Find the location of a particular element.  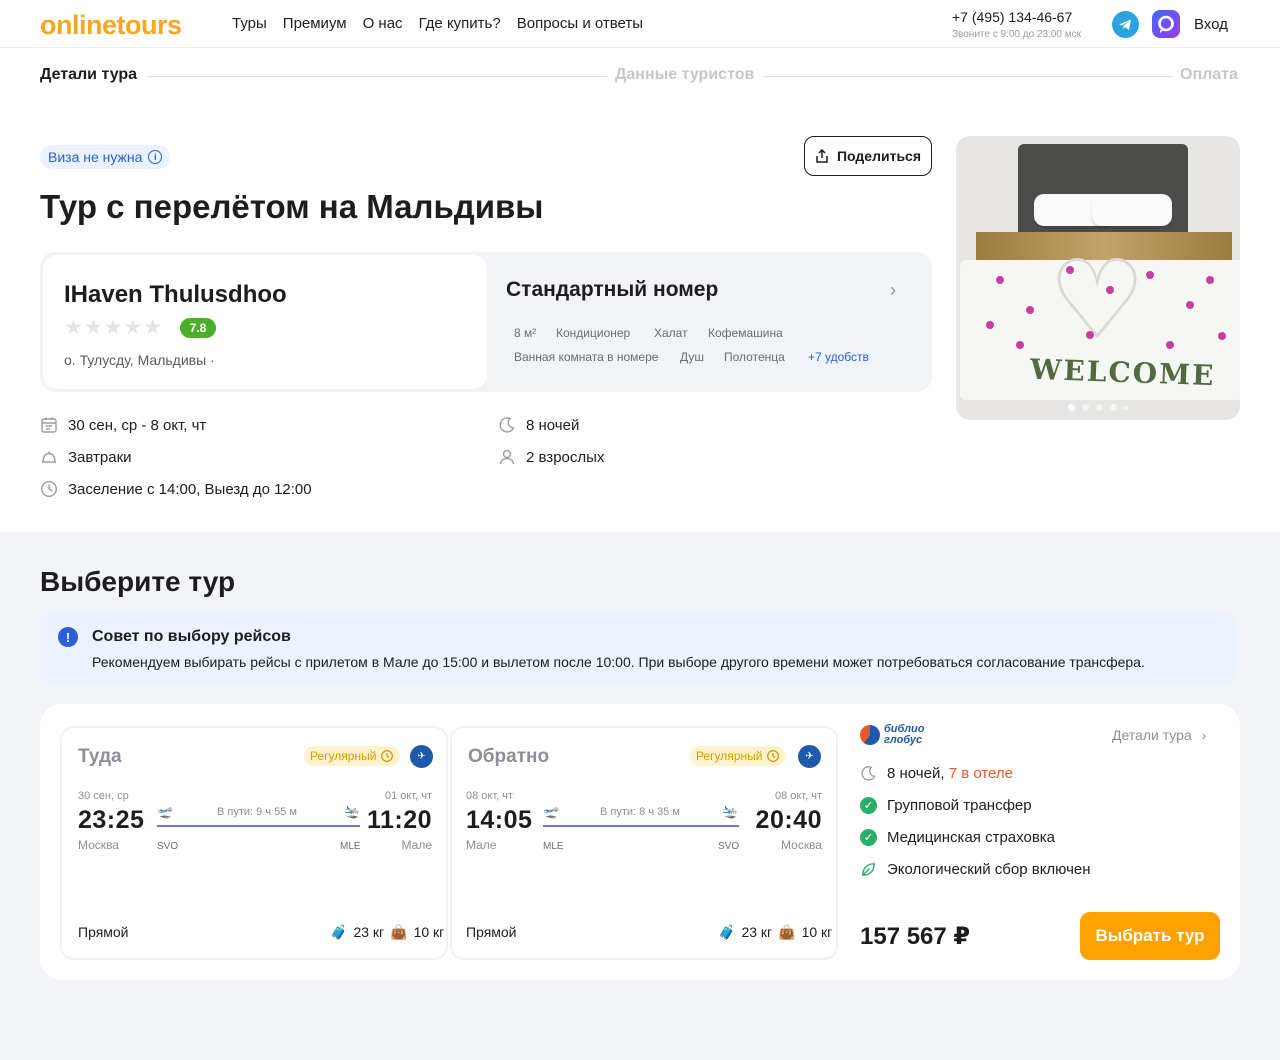

login-link: Вход is located at coordinates (1211, 24).